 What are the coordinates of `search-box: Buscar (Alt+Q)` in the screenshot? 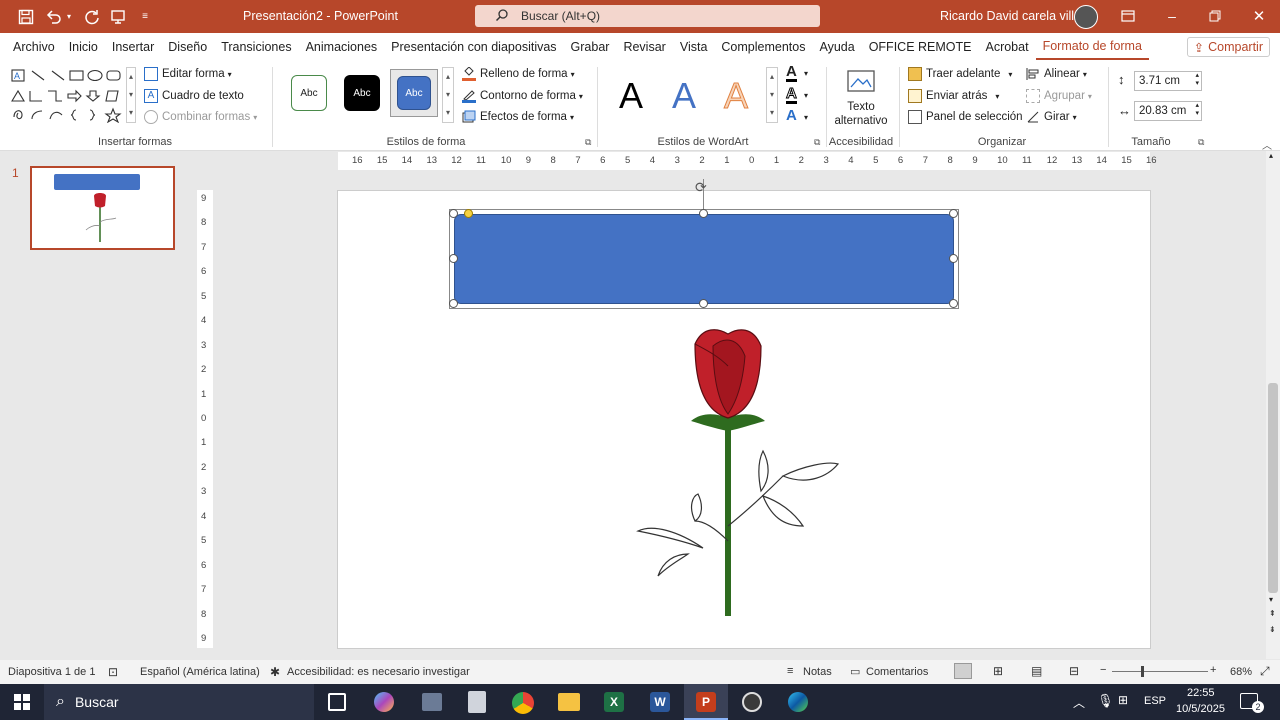 It's located at (647, 16).